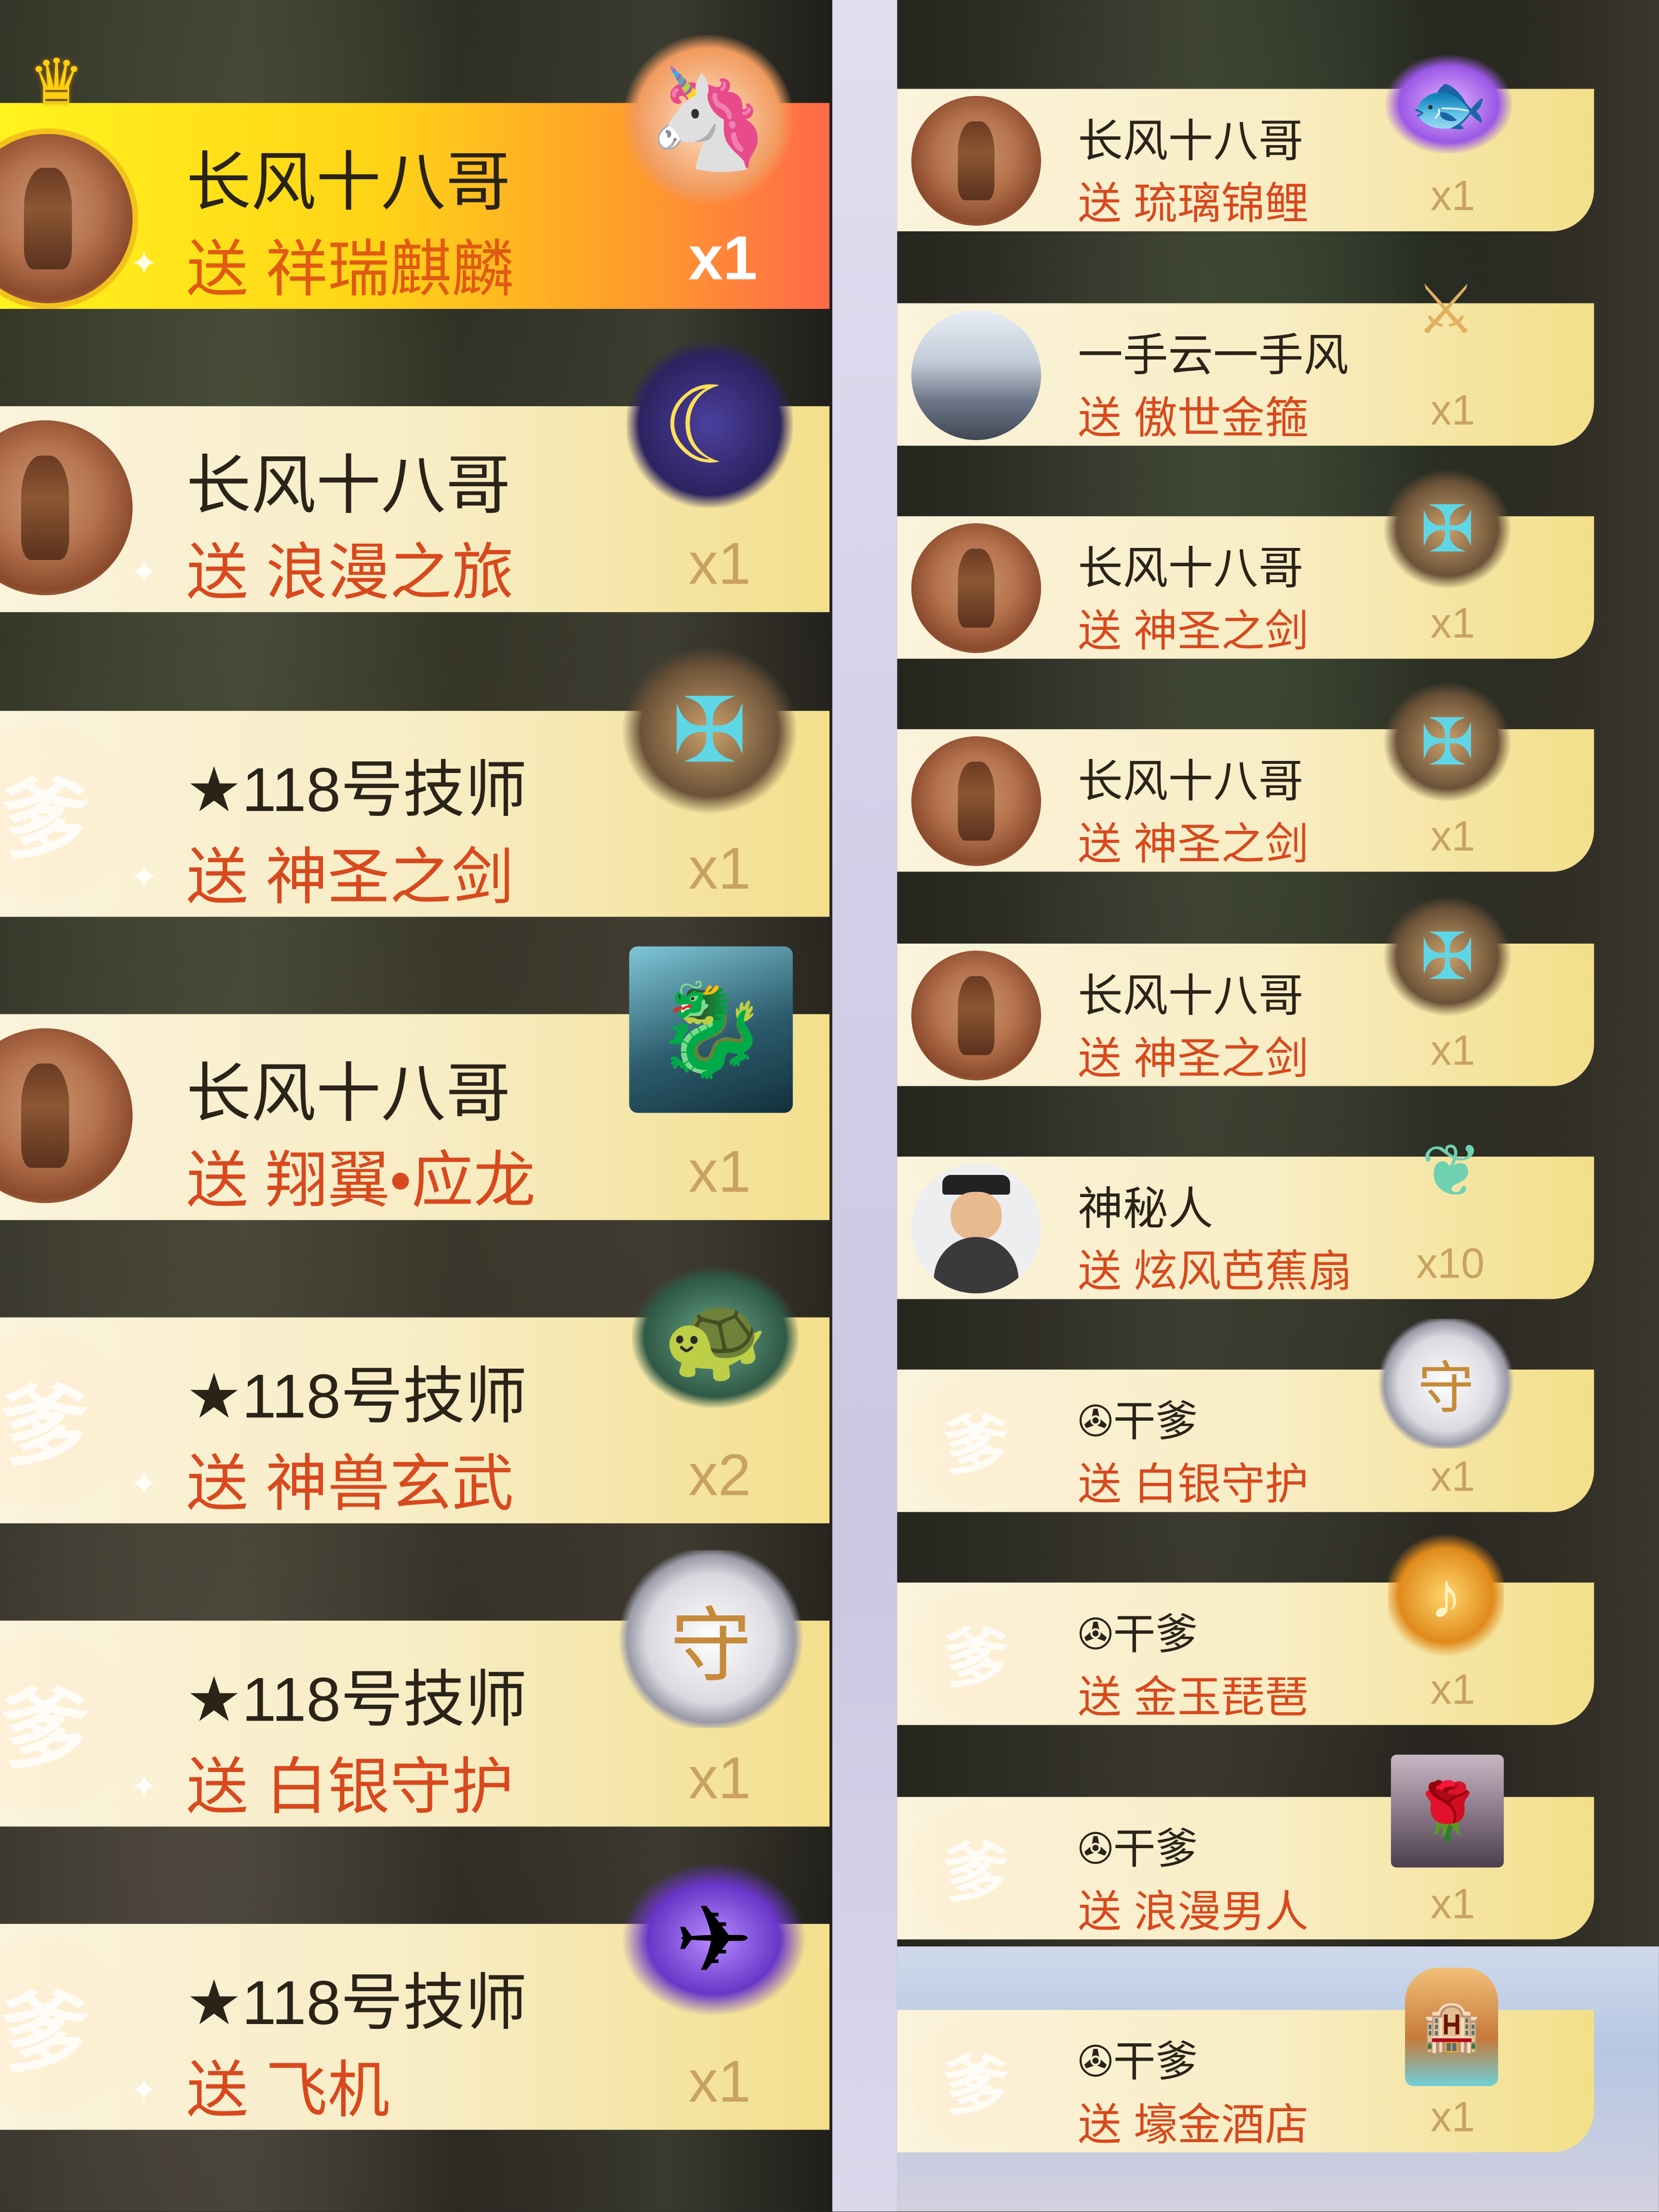  Describe the element at coordinates (361, 1181) in the screenshot. I see `gift-name: 送 翔翼•应龙` at that location.